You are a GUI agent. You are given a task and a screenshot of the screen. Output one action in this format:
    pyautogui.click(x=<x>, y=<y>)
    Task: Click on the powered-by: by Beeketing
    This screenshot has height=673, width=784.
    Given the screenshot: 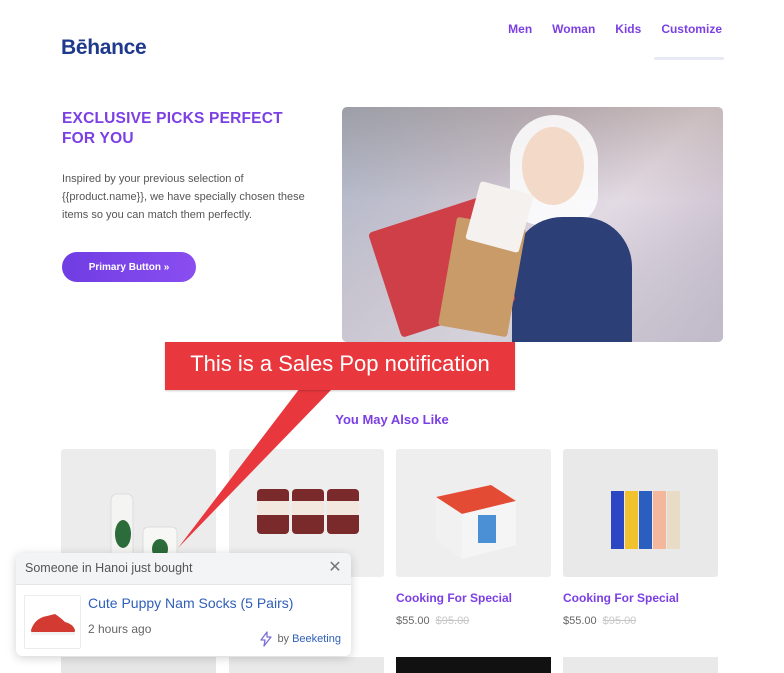 What is the action you would take?
    pyautogui.click(x=299, y=639)
    